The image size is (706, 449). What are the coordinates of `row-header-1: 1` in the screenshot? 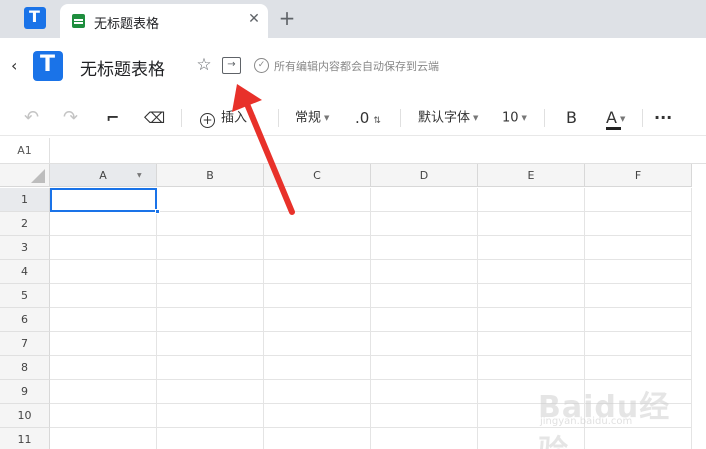 It's located at (25, 200).